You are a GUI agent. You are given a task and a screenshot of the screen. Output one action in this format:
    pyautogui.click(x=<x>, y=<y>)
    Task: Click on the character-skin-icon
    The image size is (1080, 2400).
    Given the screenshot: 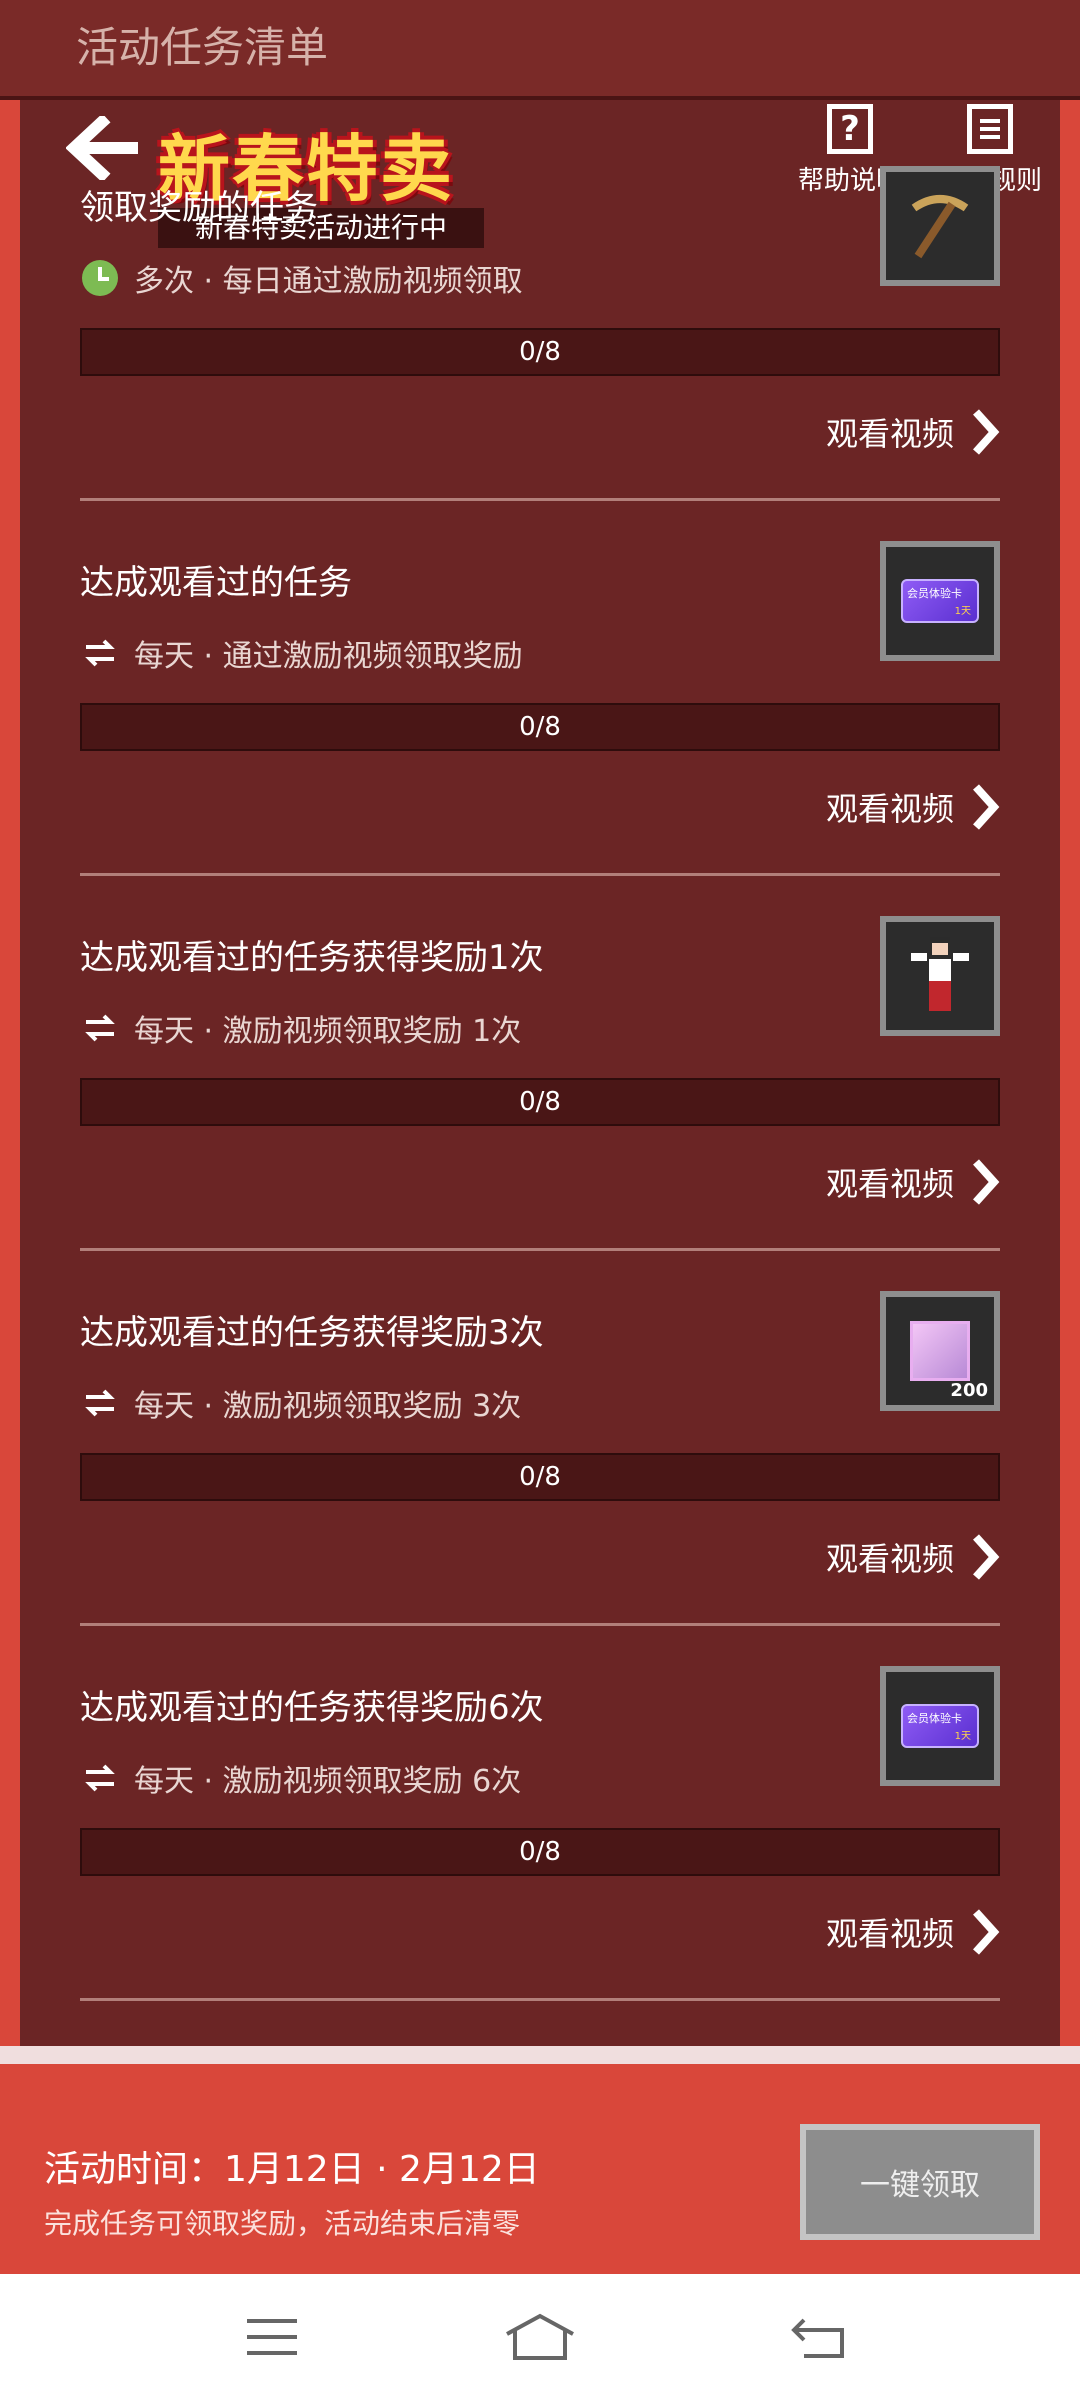 What is the action you would take?
    pyautogui.click(x=940, y=974)
    